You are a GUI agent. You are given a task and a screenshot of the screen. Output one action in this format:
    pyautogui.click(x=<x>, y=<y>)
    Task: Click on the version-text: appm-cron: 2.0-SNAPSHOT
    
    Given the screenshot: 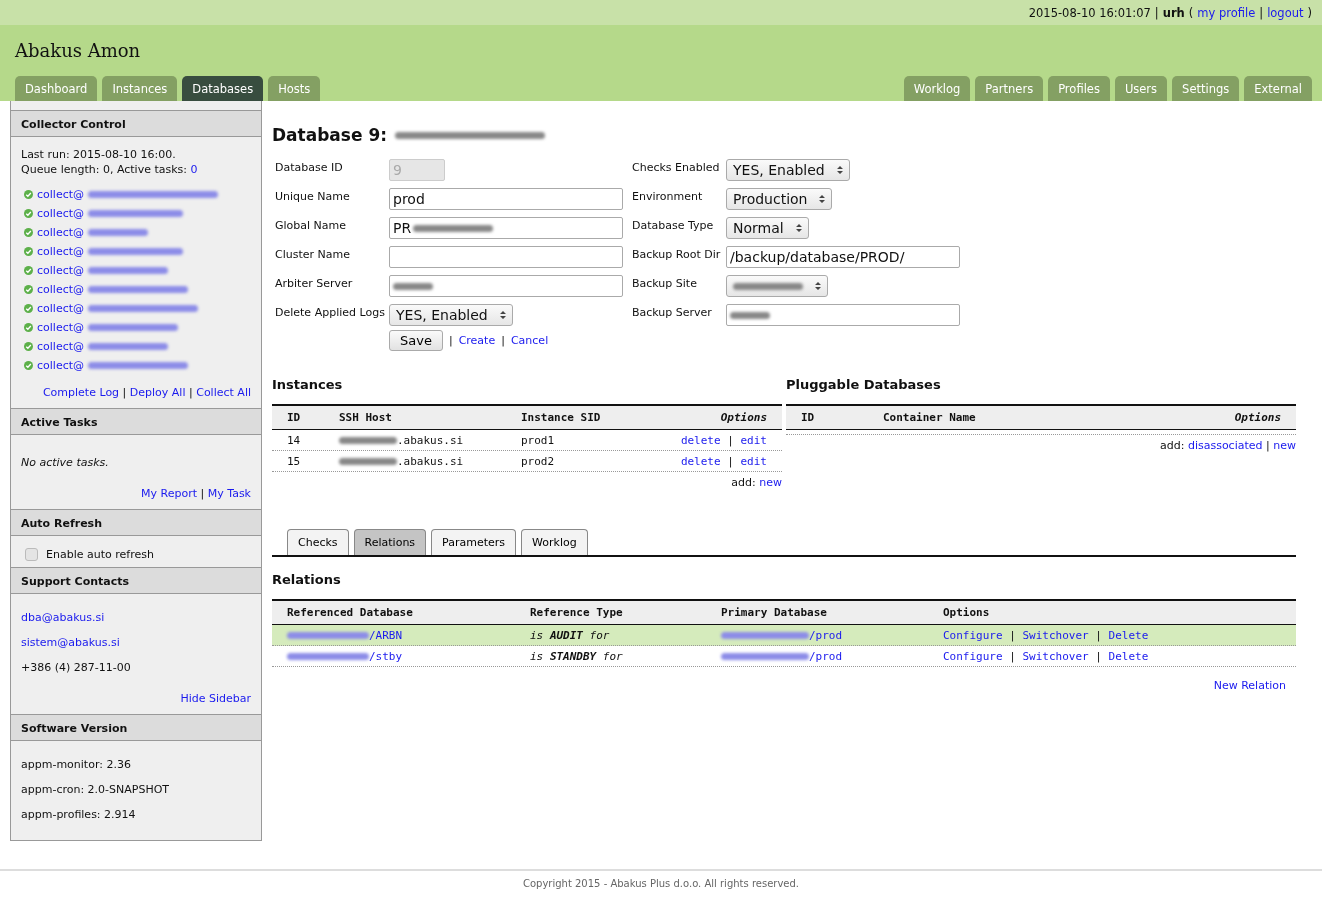 What is the action you would take?
    pyautogui.click(x=96, y=789)
    